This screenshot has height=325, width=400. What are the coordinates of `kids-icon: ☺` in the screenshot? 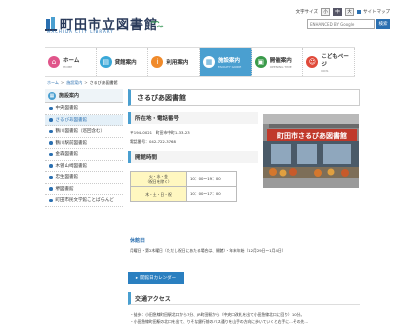 It's located at (312, 62).